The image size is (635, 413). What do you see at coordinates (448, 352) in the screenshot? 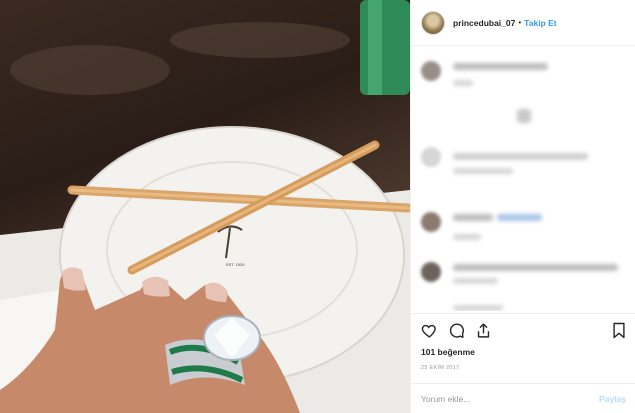
I see `likes-count: 101 beğenme` at bounding box center [448, 352].